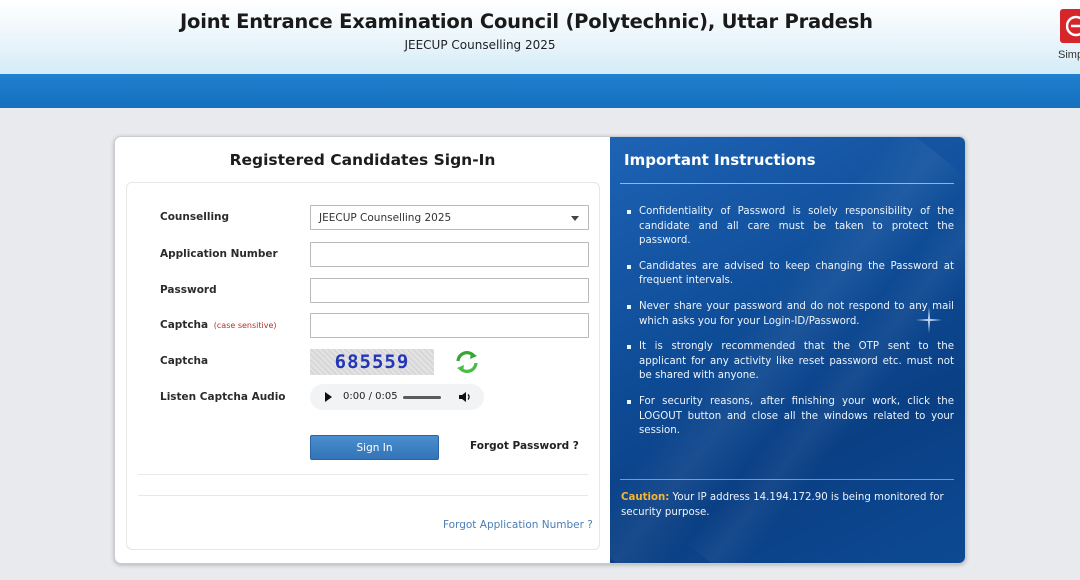  I want to click on instructions-divider, so click(787, 183).